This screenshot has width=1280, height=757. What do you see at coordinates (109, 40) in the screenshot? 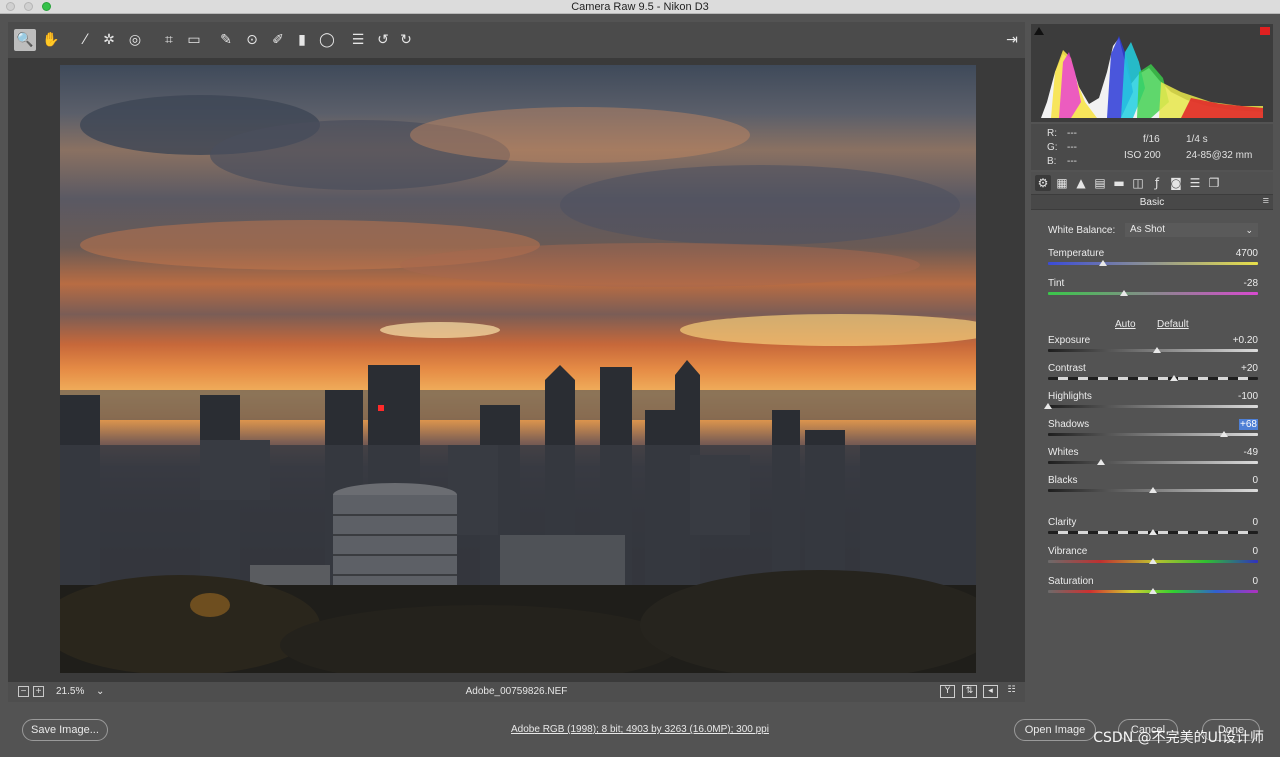
I see `color-sampler-tool-icon: ✲` at bounding box center [109, 40].